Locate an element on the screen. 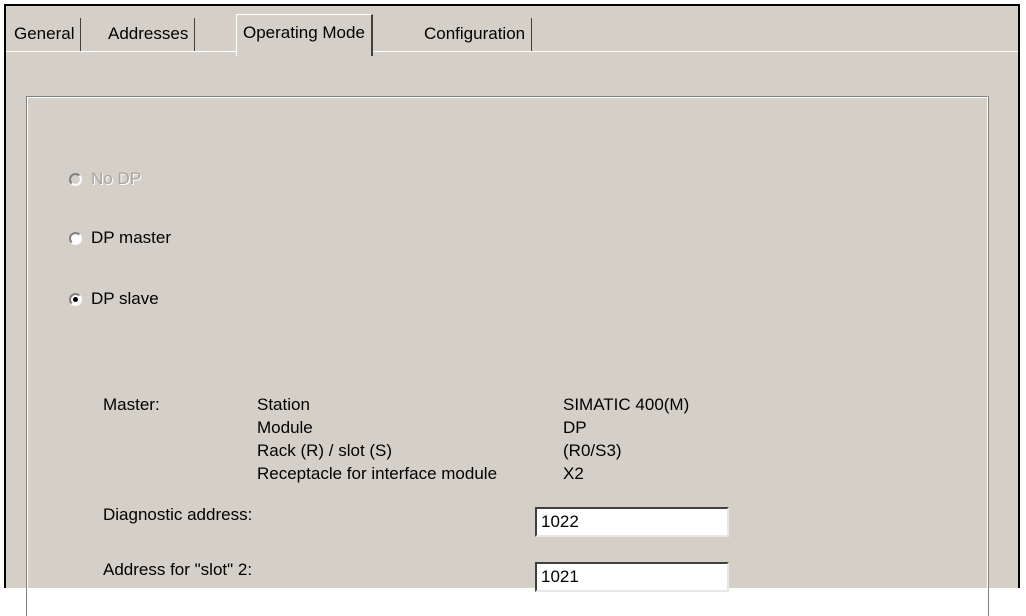 The height and width of the screenshot is (616, 1026). radio-label: DP master is located at coordinates (131, 237).